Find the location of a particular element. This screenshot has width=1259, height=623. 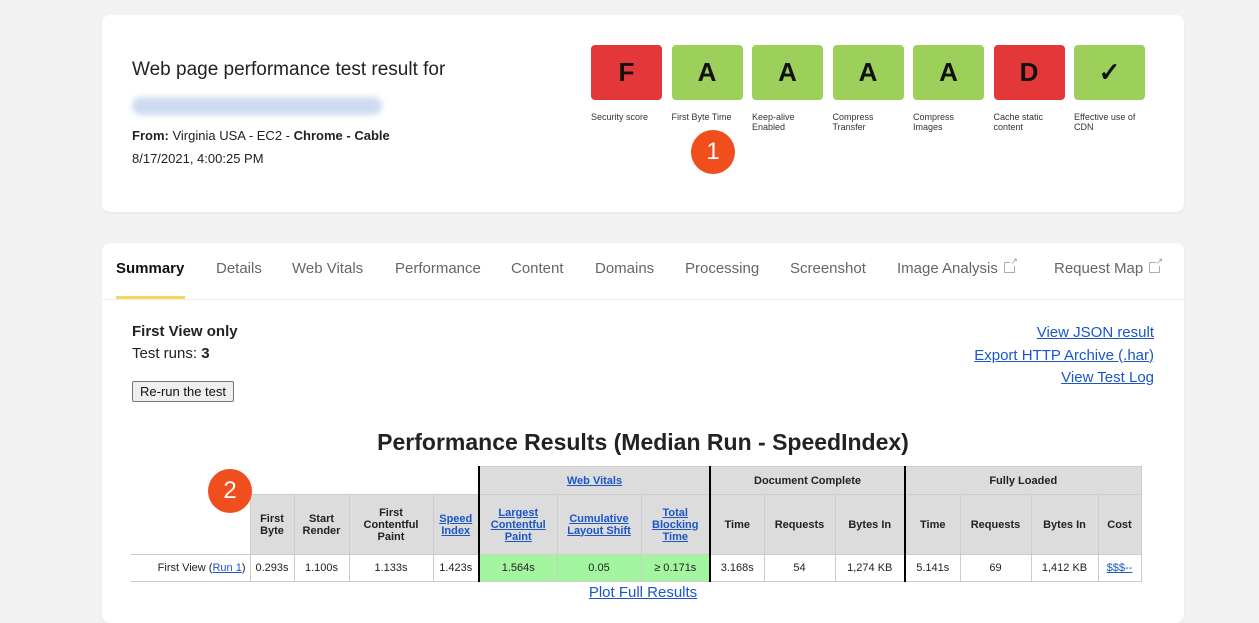

run-1-link: Run 1 is located at coordinates (226, 568).